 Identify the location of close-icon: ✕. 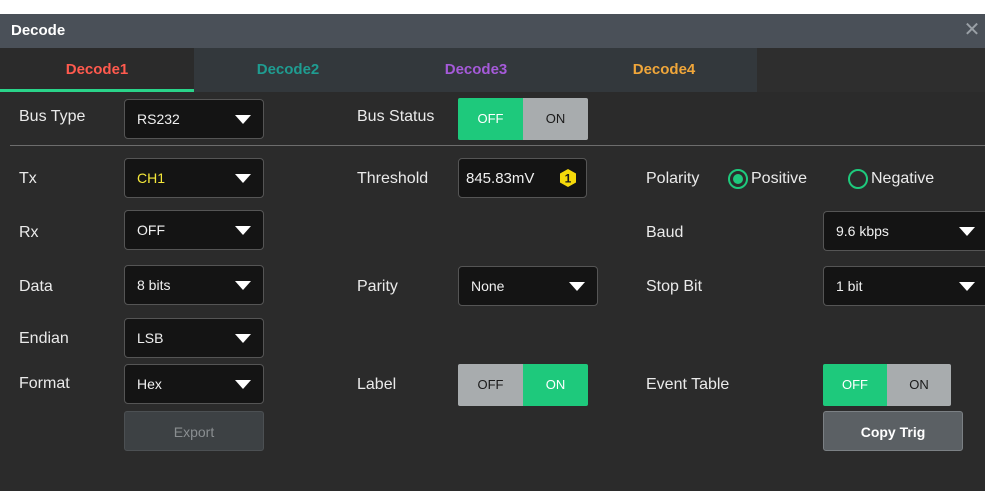
(972, 30).